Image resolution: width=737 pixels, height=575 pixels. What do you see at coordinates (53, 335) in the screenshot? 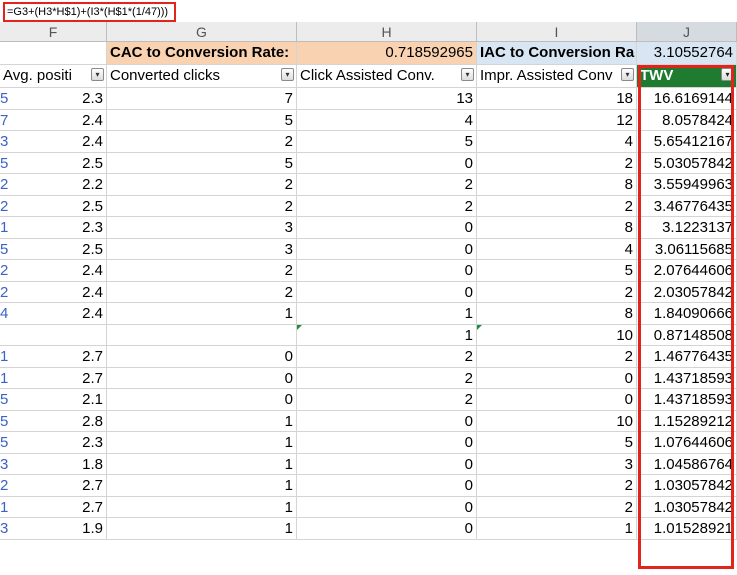
I see `cell-avg-position` at bounding box center [53, 335].